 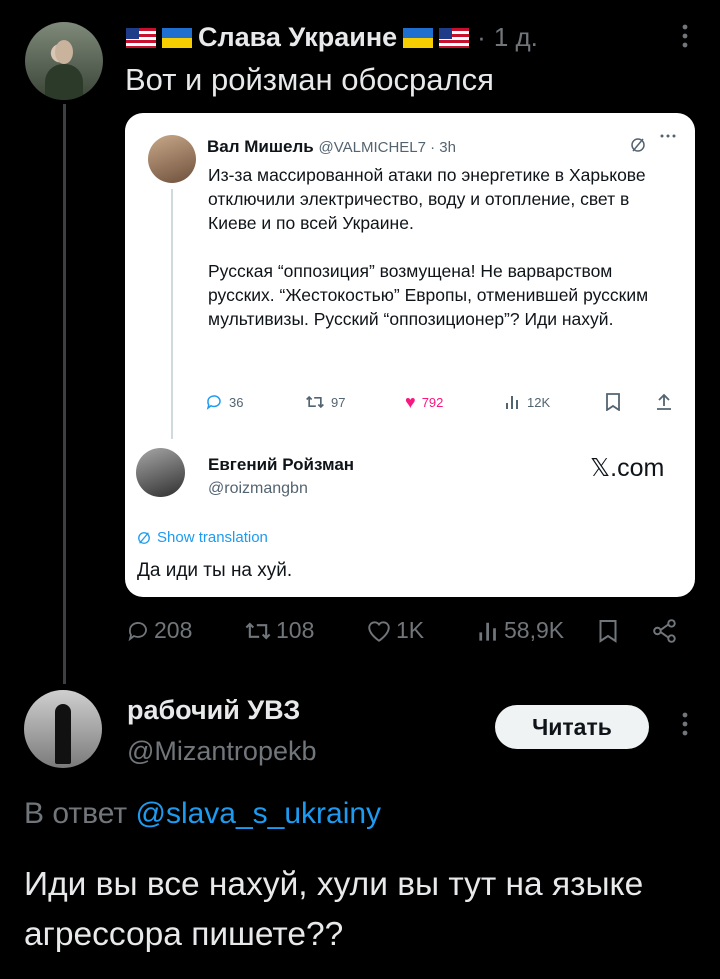 I want to click on like-button: 1K, so click(x=395, y=630).